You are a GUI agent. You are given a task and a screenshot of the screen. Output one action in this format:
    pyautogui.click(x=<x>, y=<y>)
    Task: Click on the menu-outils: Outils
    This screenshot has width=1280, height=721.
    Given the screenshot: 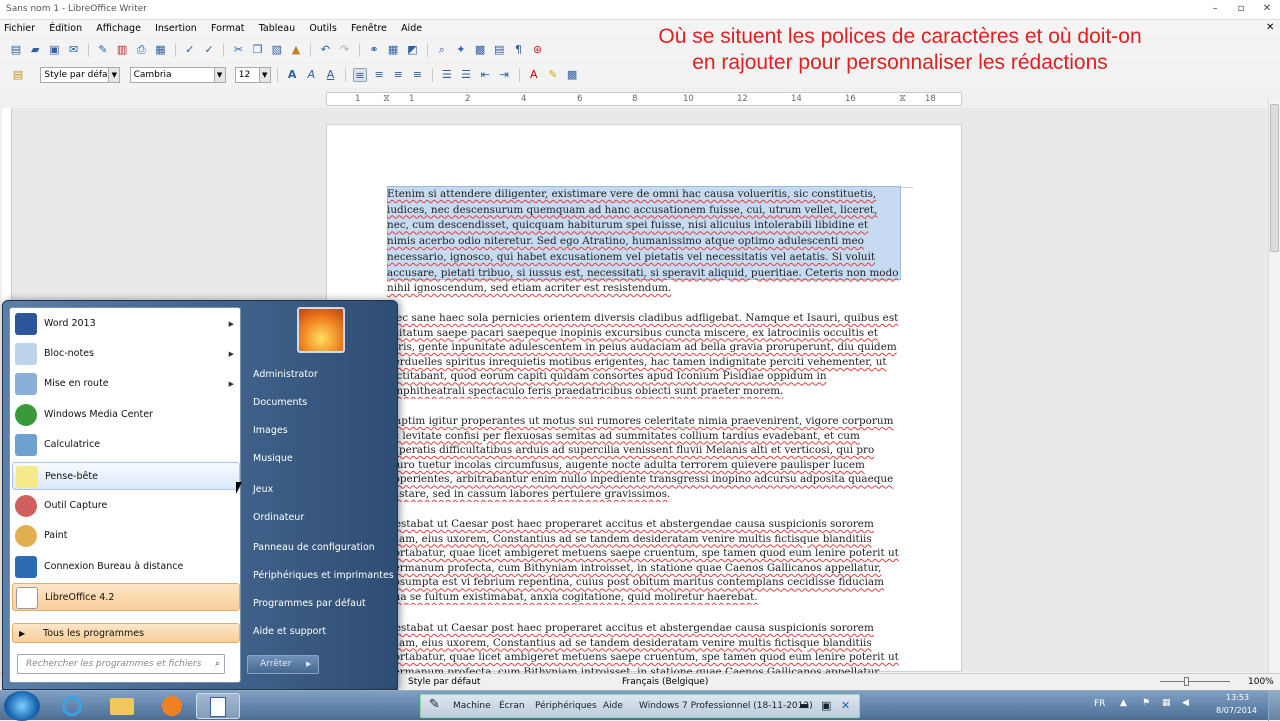 What is the action you would take?
    pyautogui.click(x=322, y=27)
    